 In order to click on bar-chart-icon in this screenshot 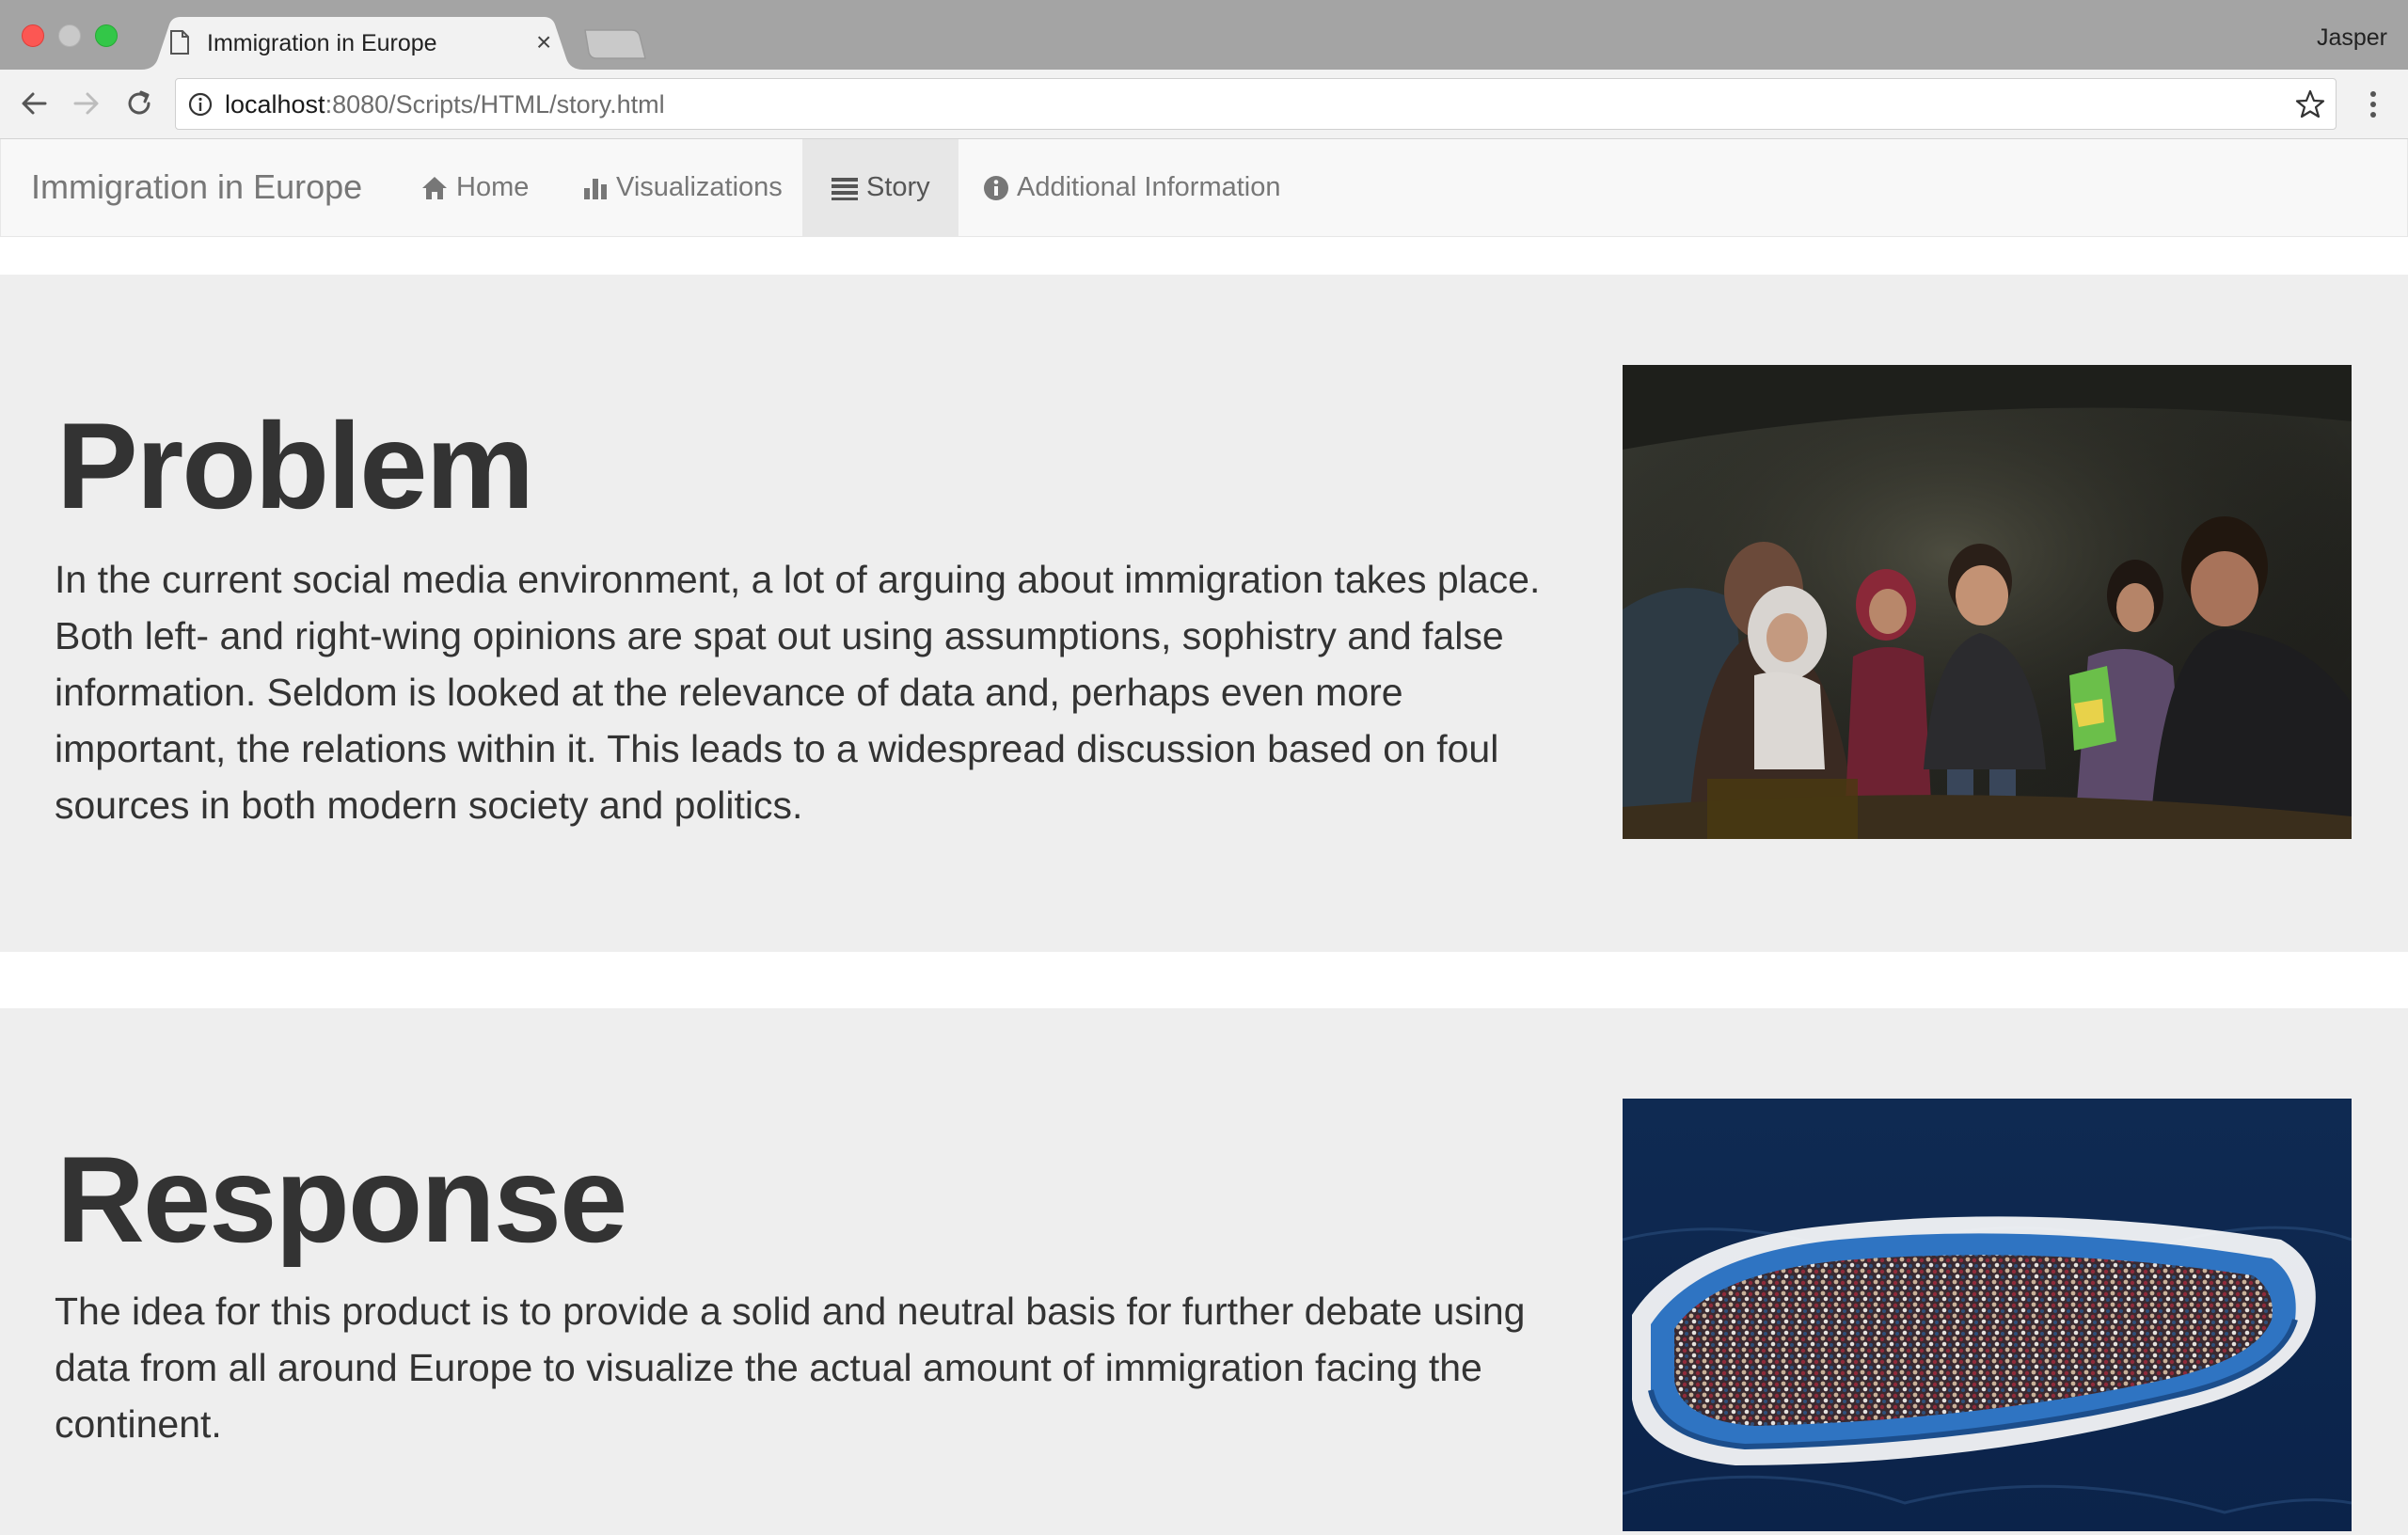, I will do `click(596, 188)`.